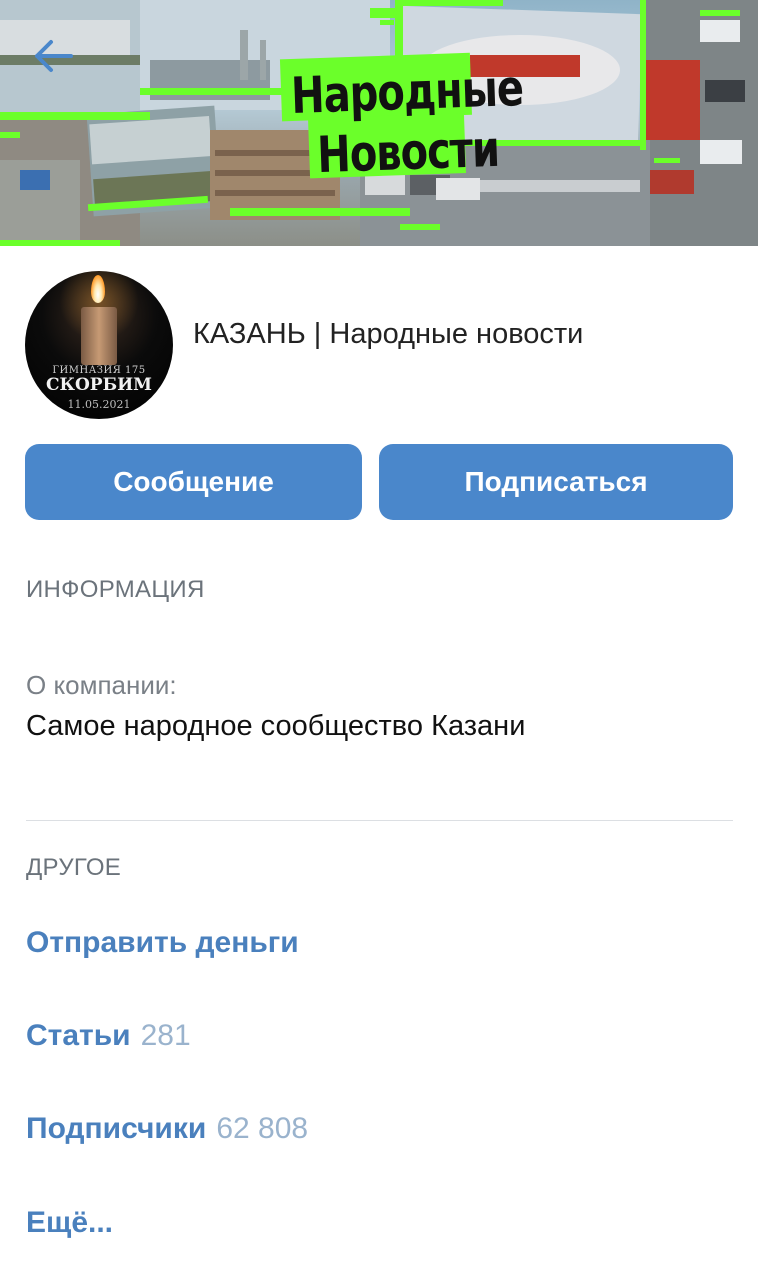 The image size is (758, 1280). Describe the element at coordinates (99, 385) in the screenshot. I see `avatar-text-line2: СКОРБИМ` at that location.